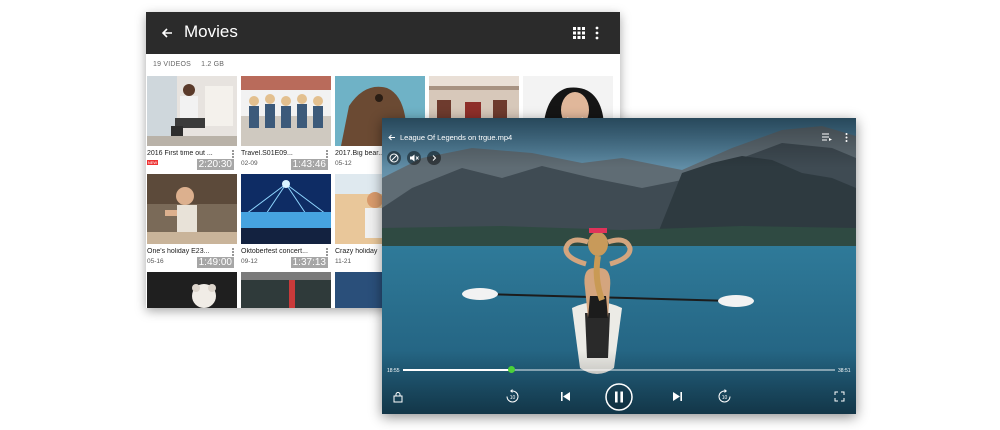 This screenshot has height=430, width=1000. What do you see at coordinates (393, 371) in the screenshot?
I see `elapsed-time: 18:55` at bounding box center [393, 371].